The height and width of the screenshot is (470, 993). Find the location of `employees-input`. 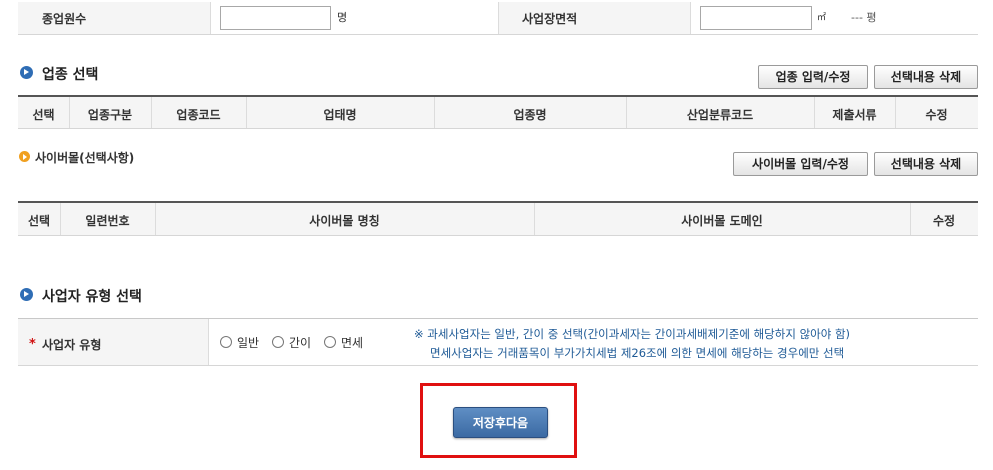

employees-input is located at coordinates (275, 18).